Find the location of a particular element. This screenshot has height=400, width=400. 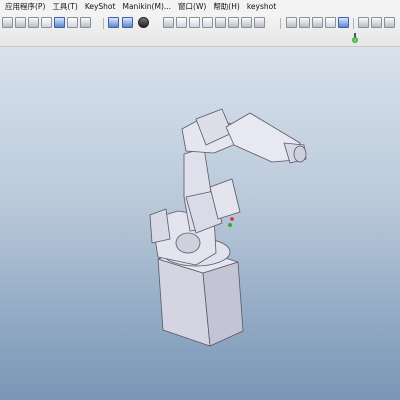

menu-keyshot-plugin: keyshot is located at coordinates (261, 6).